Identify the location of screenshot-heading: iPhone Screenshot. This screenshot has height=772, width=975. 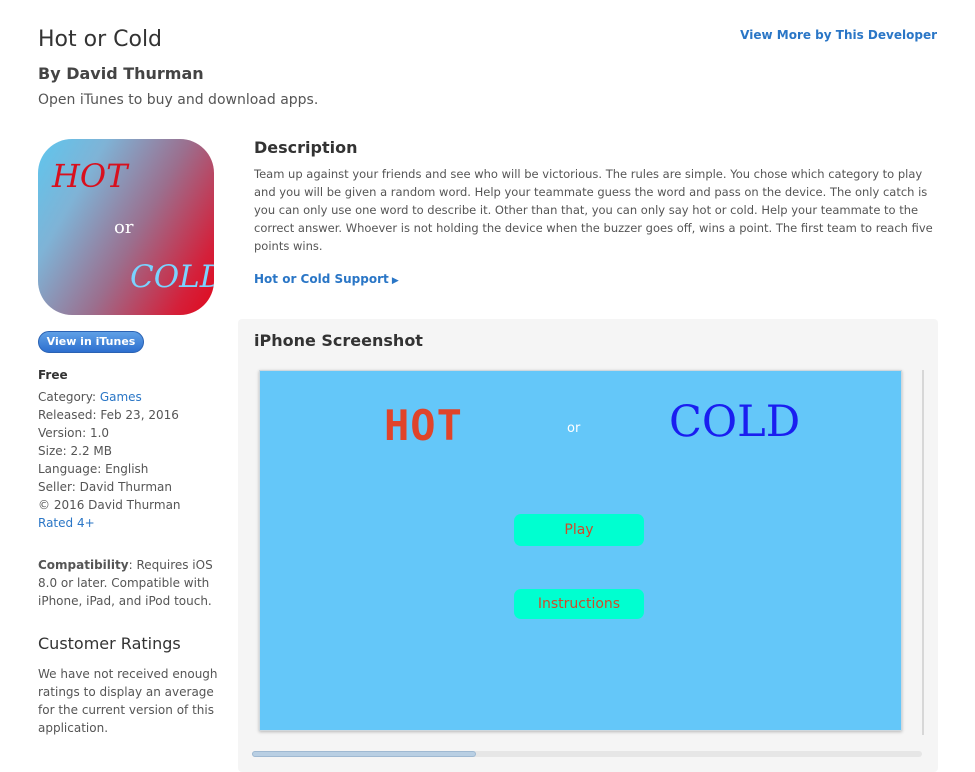
(338, 340).